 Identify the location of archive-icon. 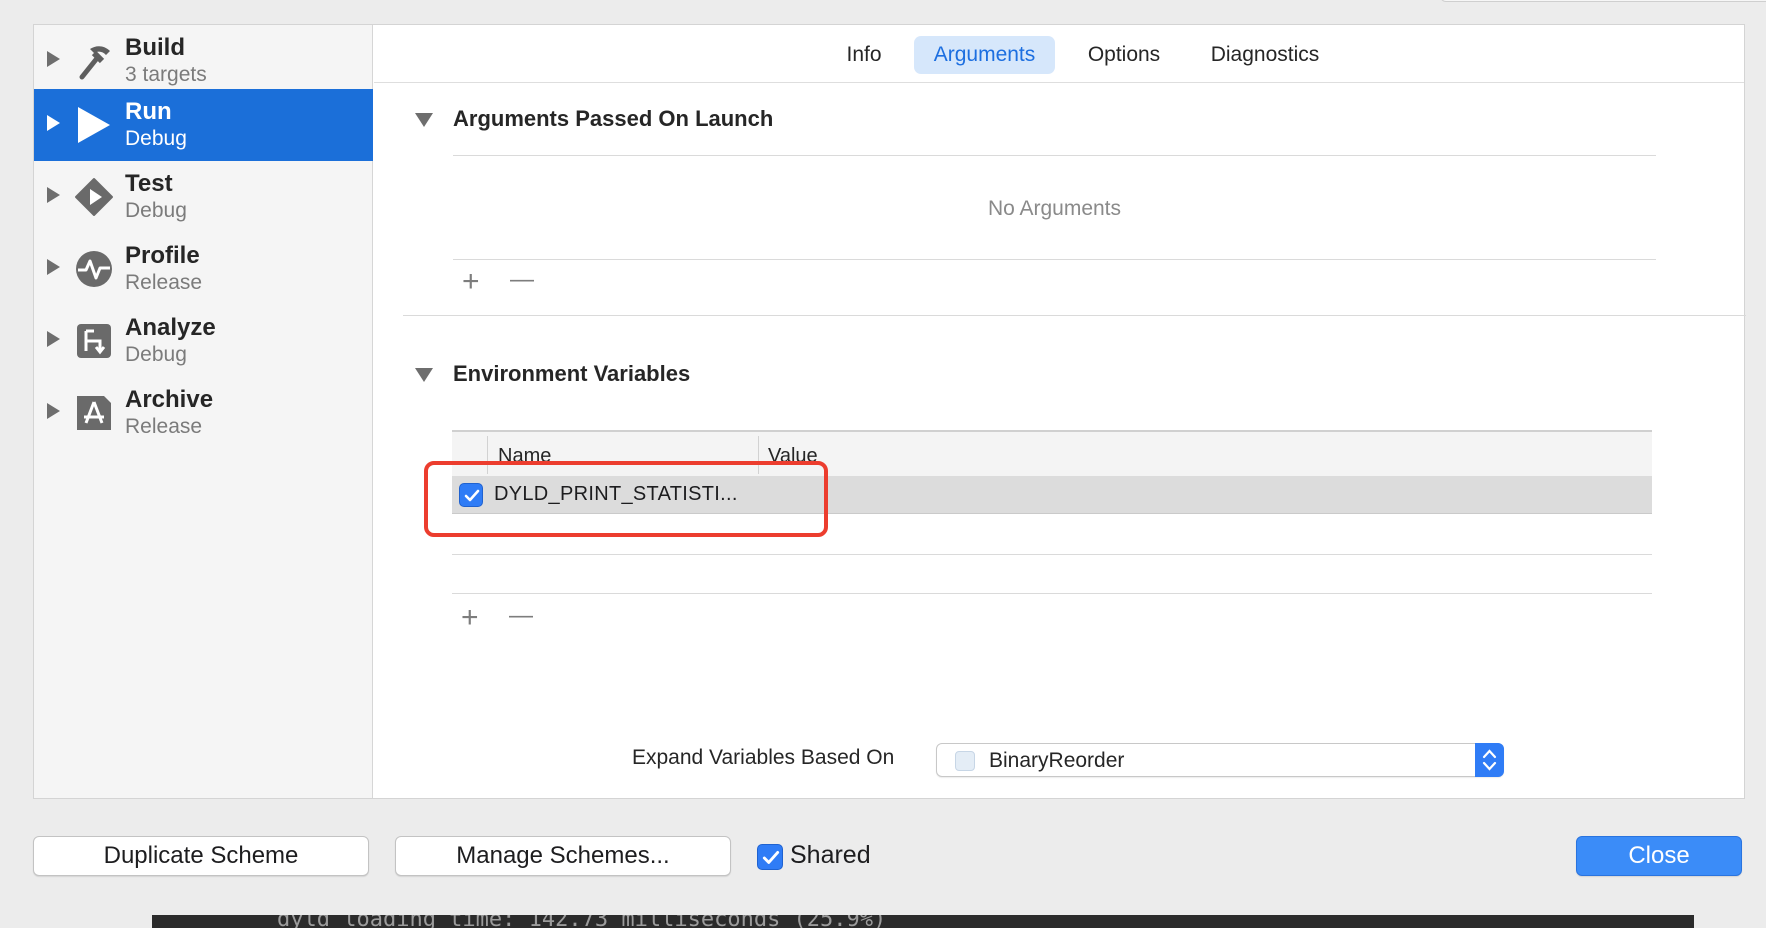
(94, 413).